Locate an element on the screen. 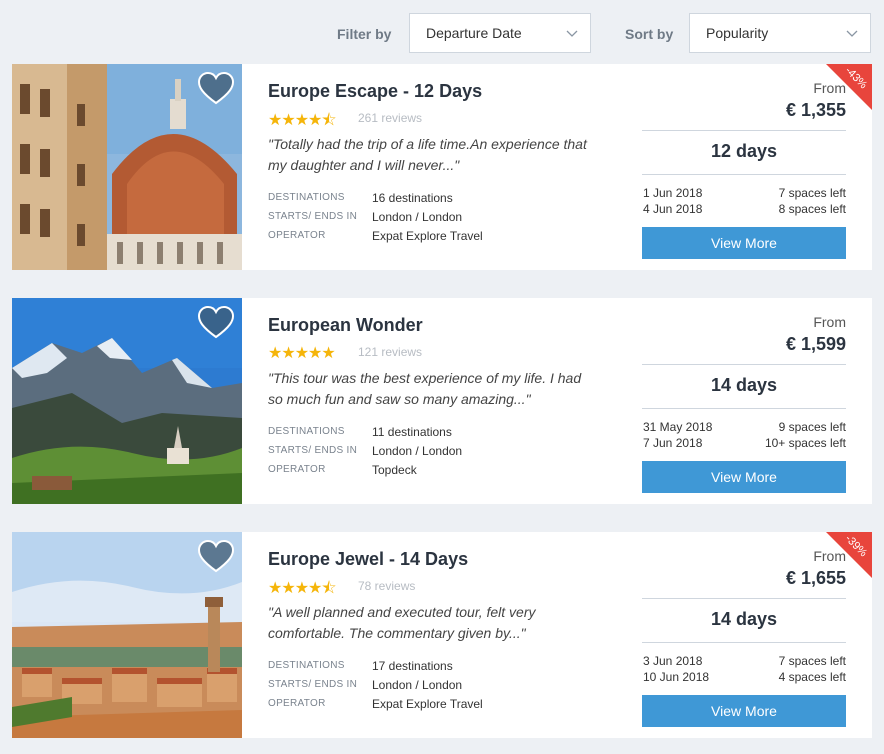 The image size is (884, 754). star-rating: ★★★★★ is located at coordinates (302, 353).